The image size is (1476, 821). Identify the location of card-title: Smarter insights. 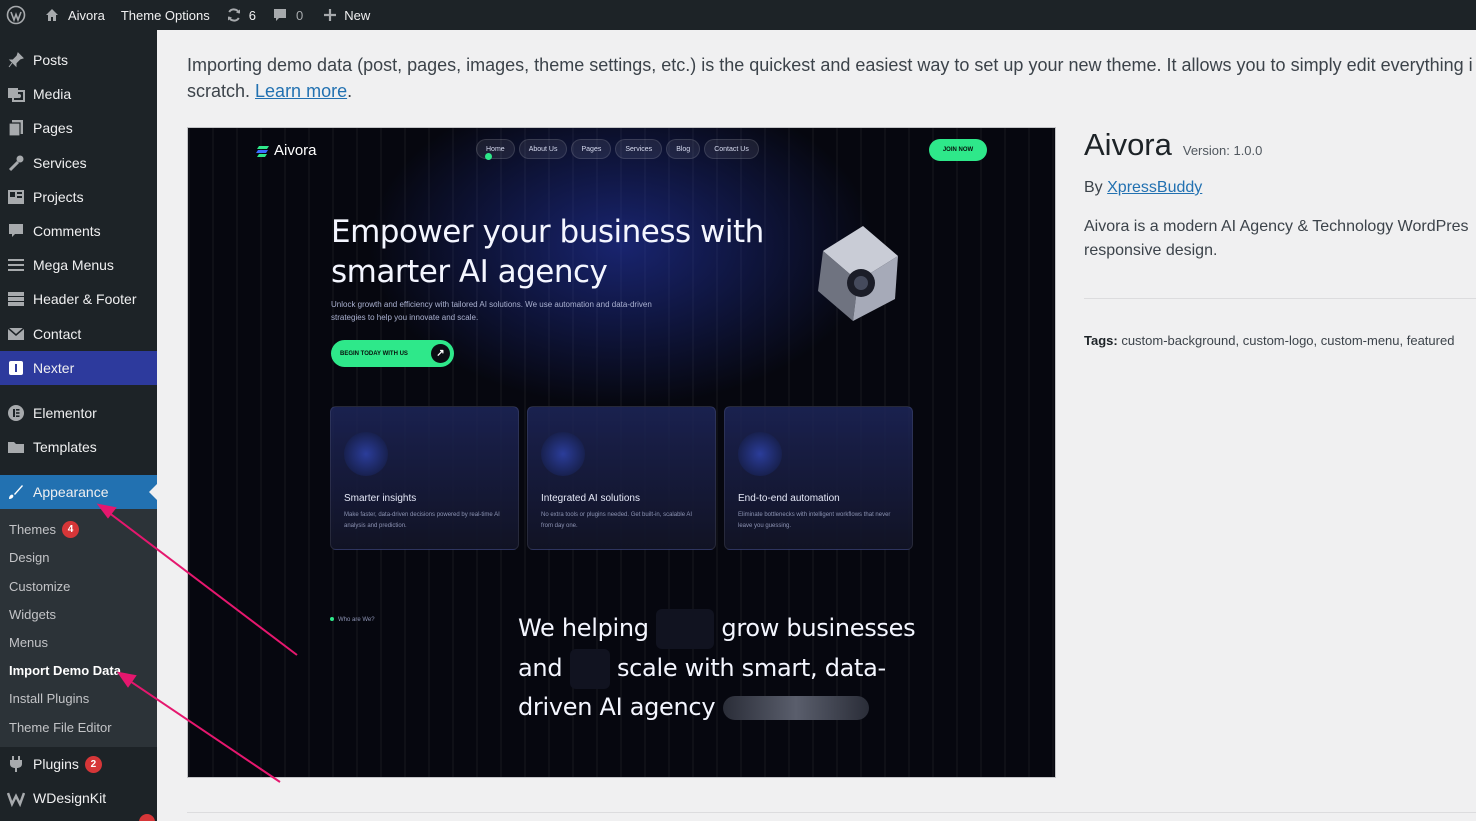
(380, 498).